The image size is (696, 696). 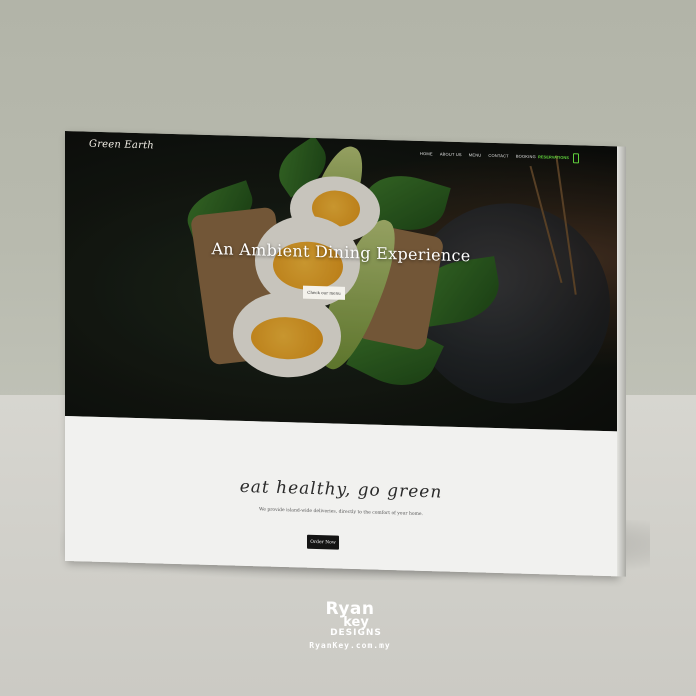 I want to click on site-logo: Green Earth, so click(x=121, y=145).